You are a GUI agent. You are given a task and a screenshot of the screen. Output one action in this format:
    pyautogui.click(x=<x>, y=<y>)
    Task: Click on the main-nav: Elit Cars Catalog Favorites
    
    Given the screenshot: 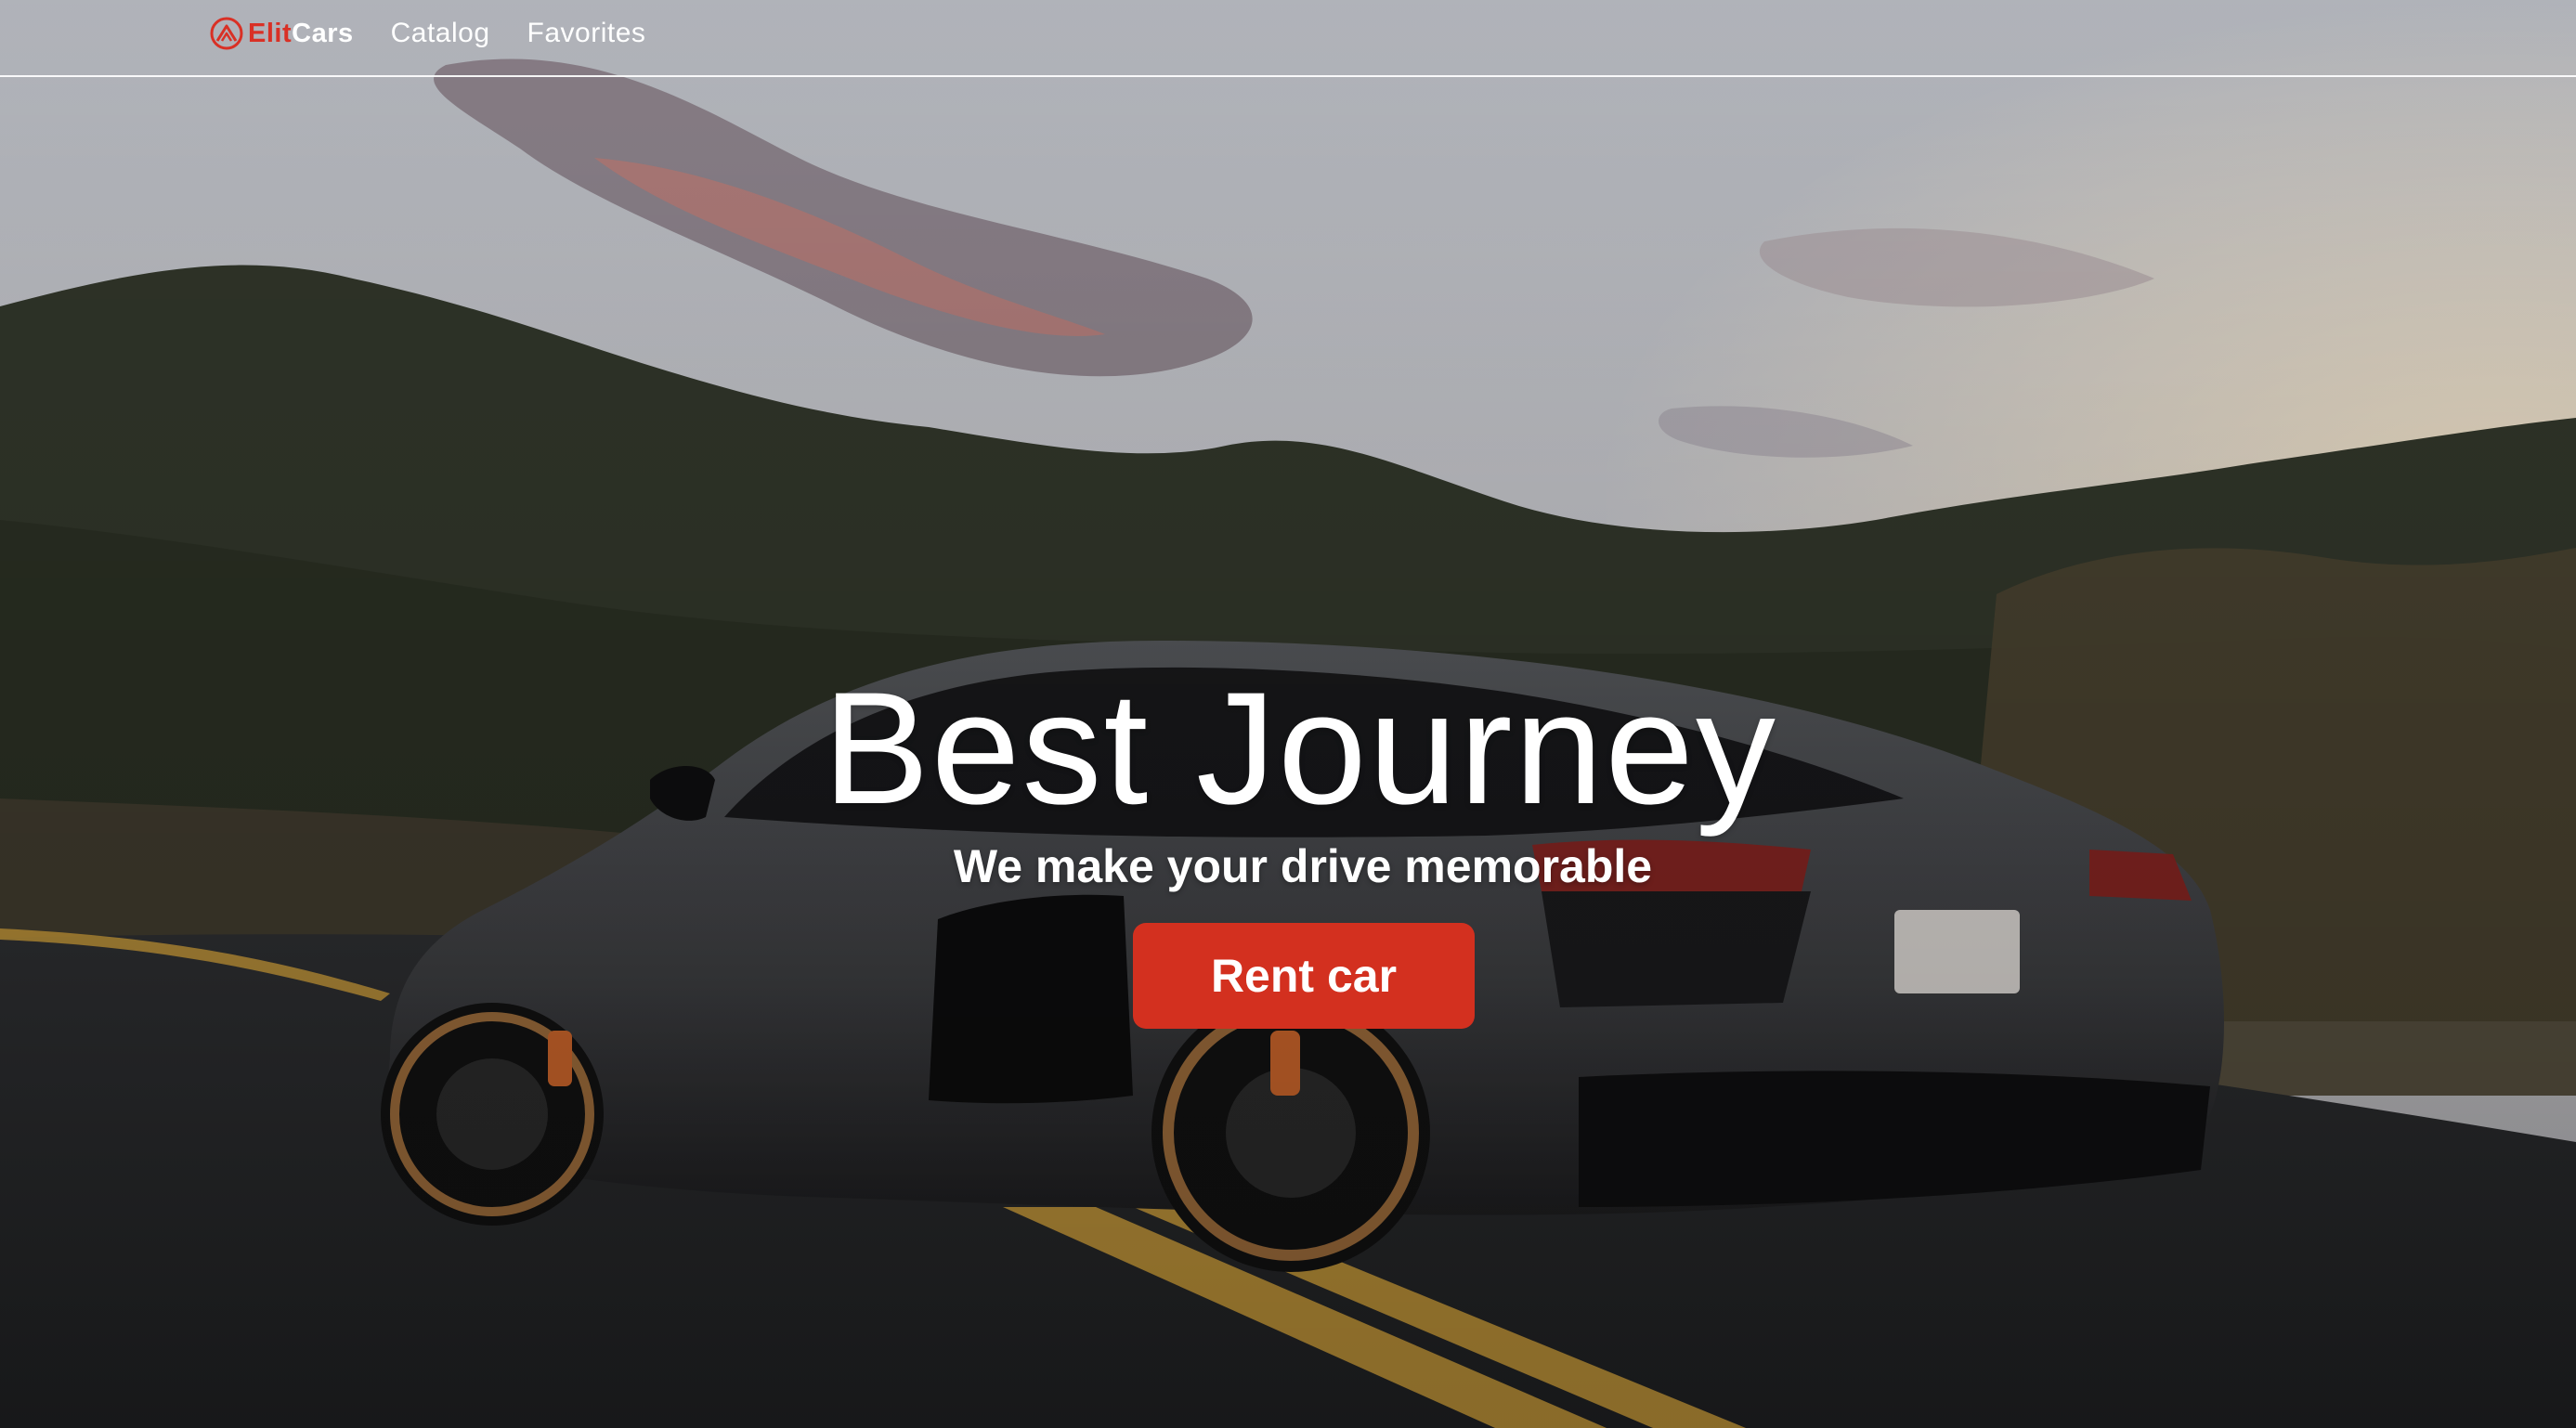 What is the action you would take?
    pyautogui.click(x=427, y=33)
    